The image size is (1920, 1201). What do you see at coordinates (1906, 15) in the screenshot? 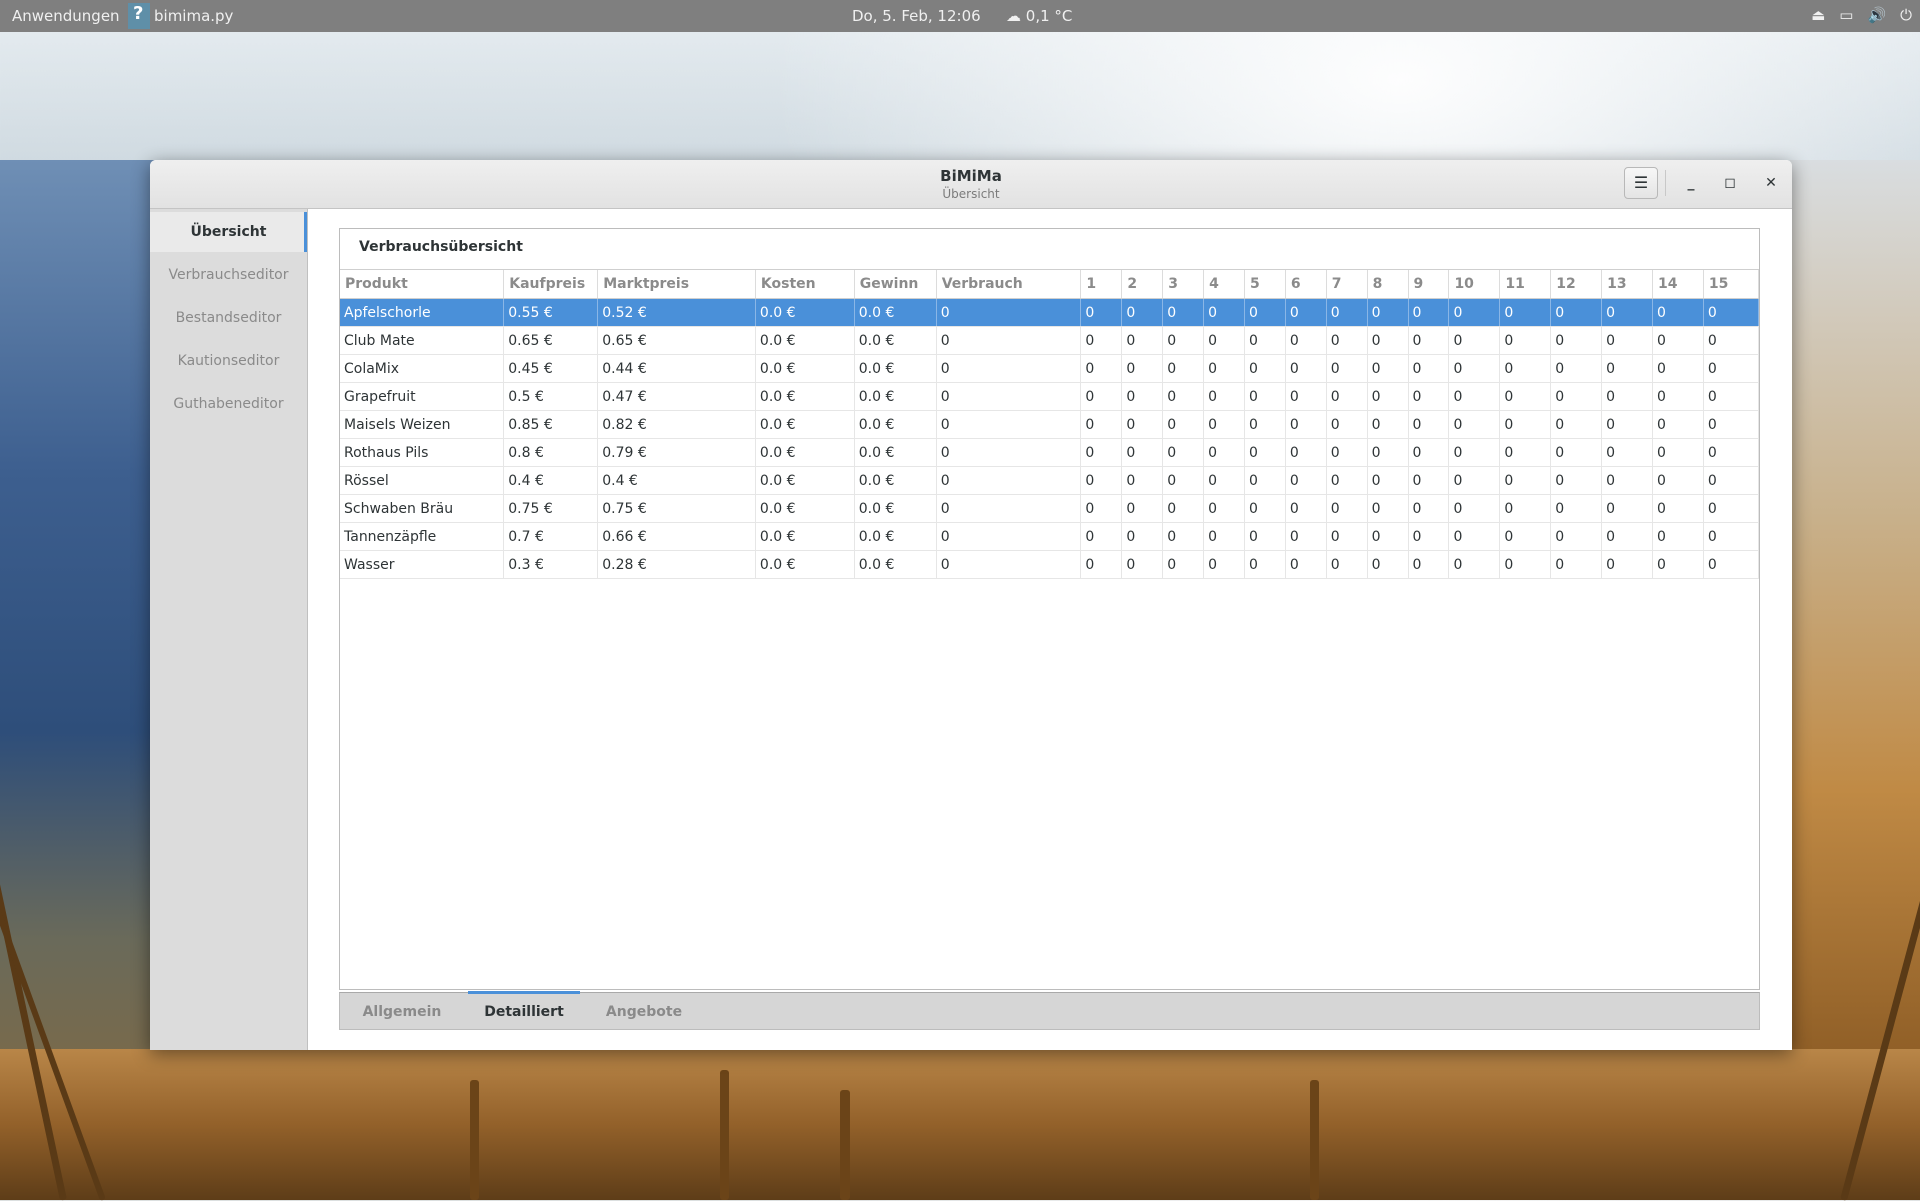
I see `power-icon: ⏻` at bounding box center [1906, 15].